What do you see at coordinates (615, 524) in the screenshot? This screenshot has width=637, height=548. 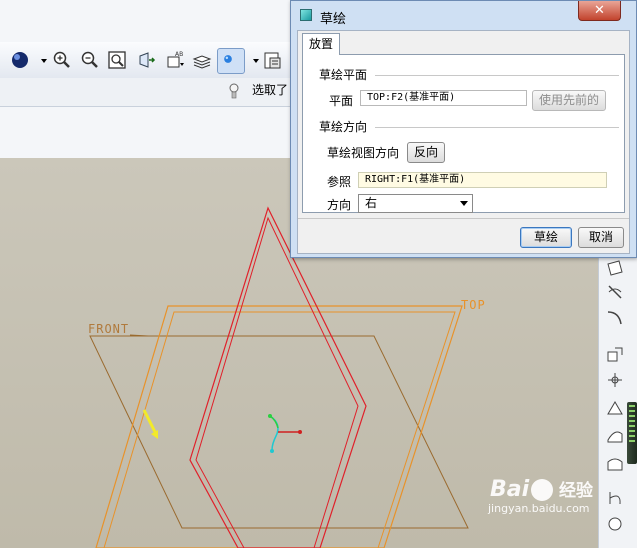 I see `sweep-tool-icon` at bounding box center [615, 524].